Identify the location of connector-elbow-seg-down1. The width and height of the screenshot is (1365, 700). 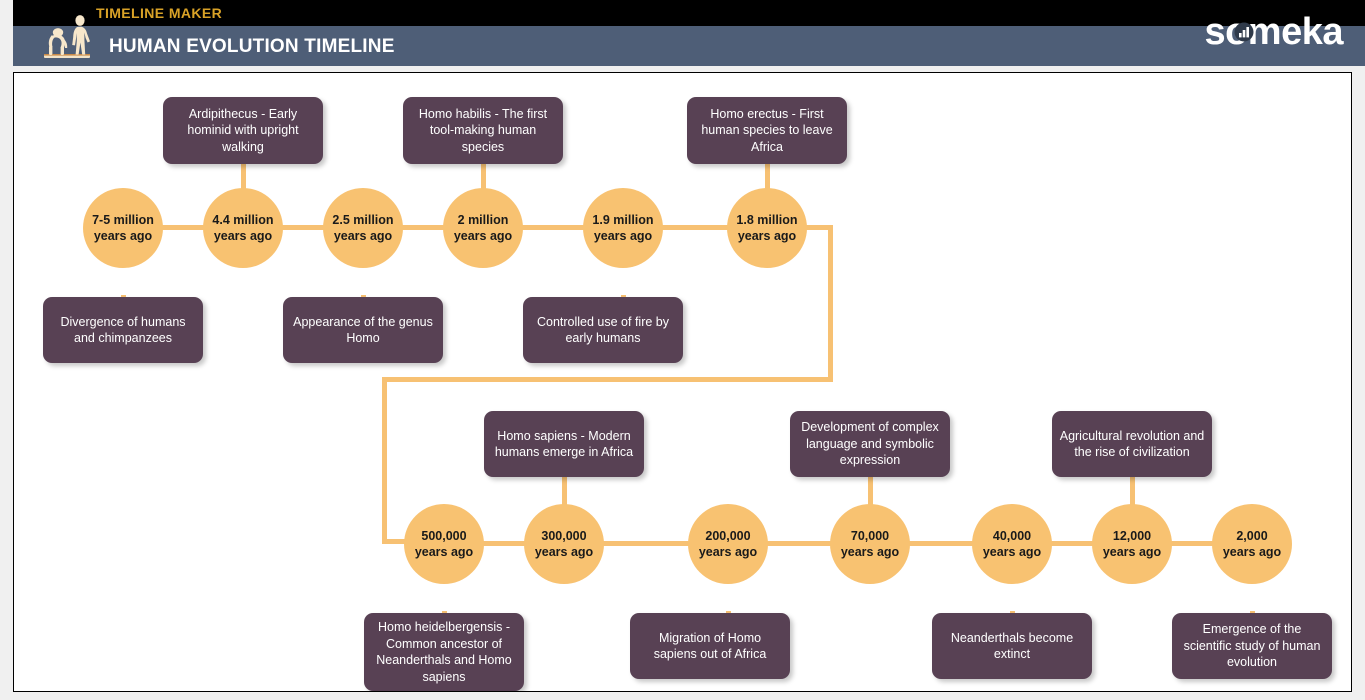
(830, 303).